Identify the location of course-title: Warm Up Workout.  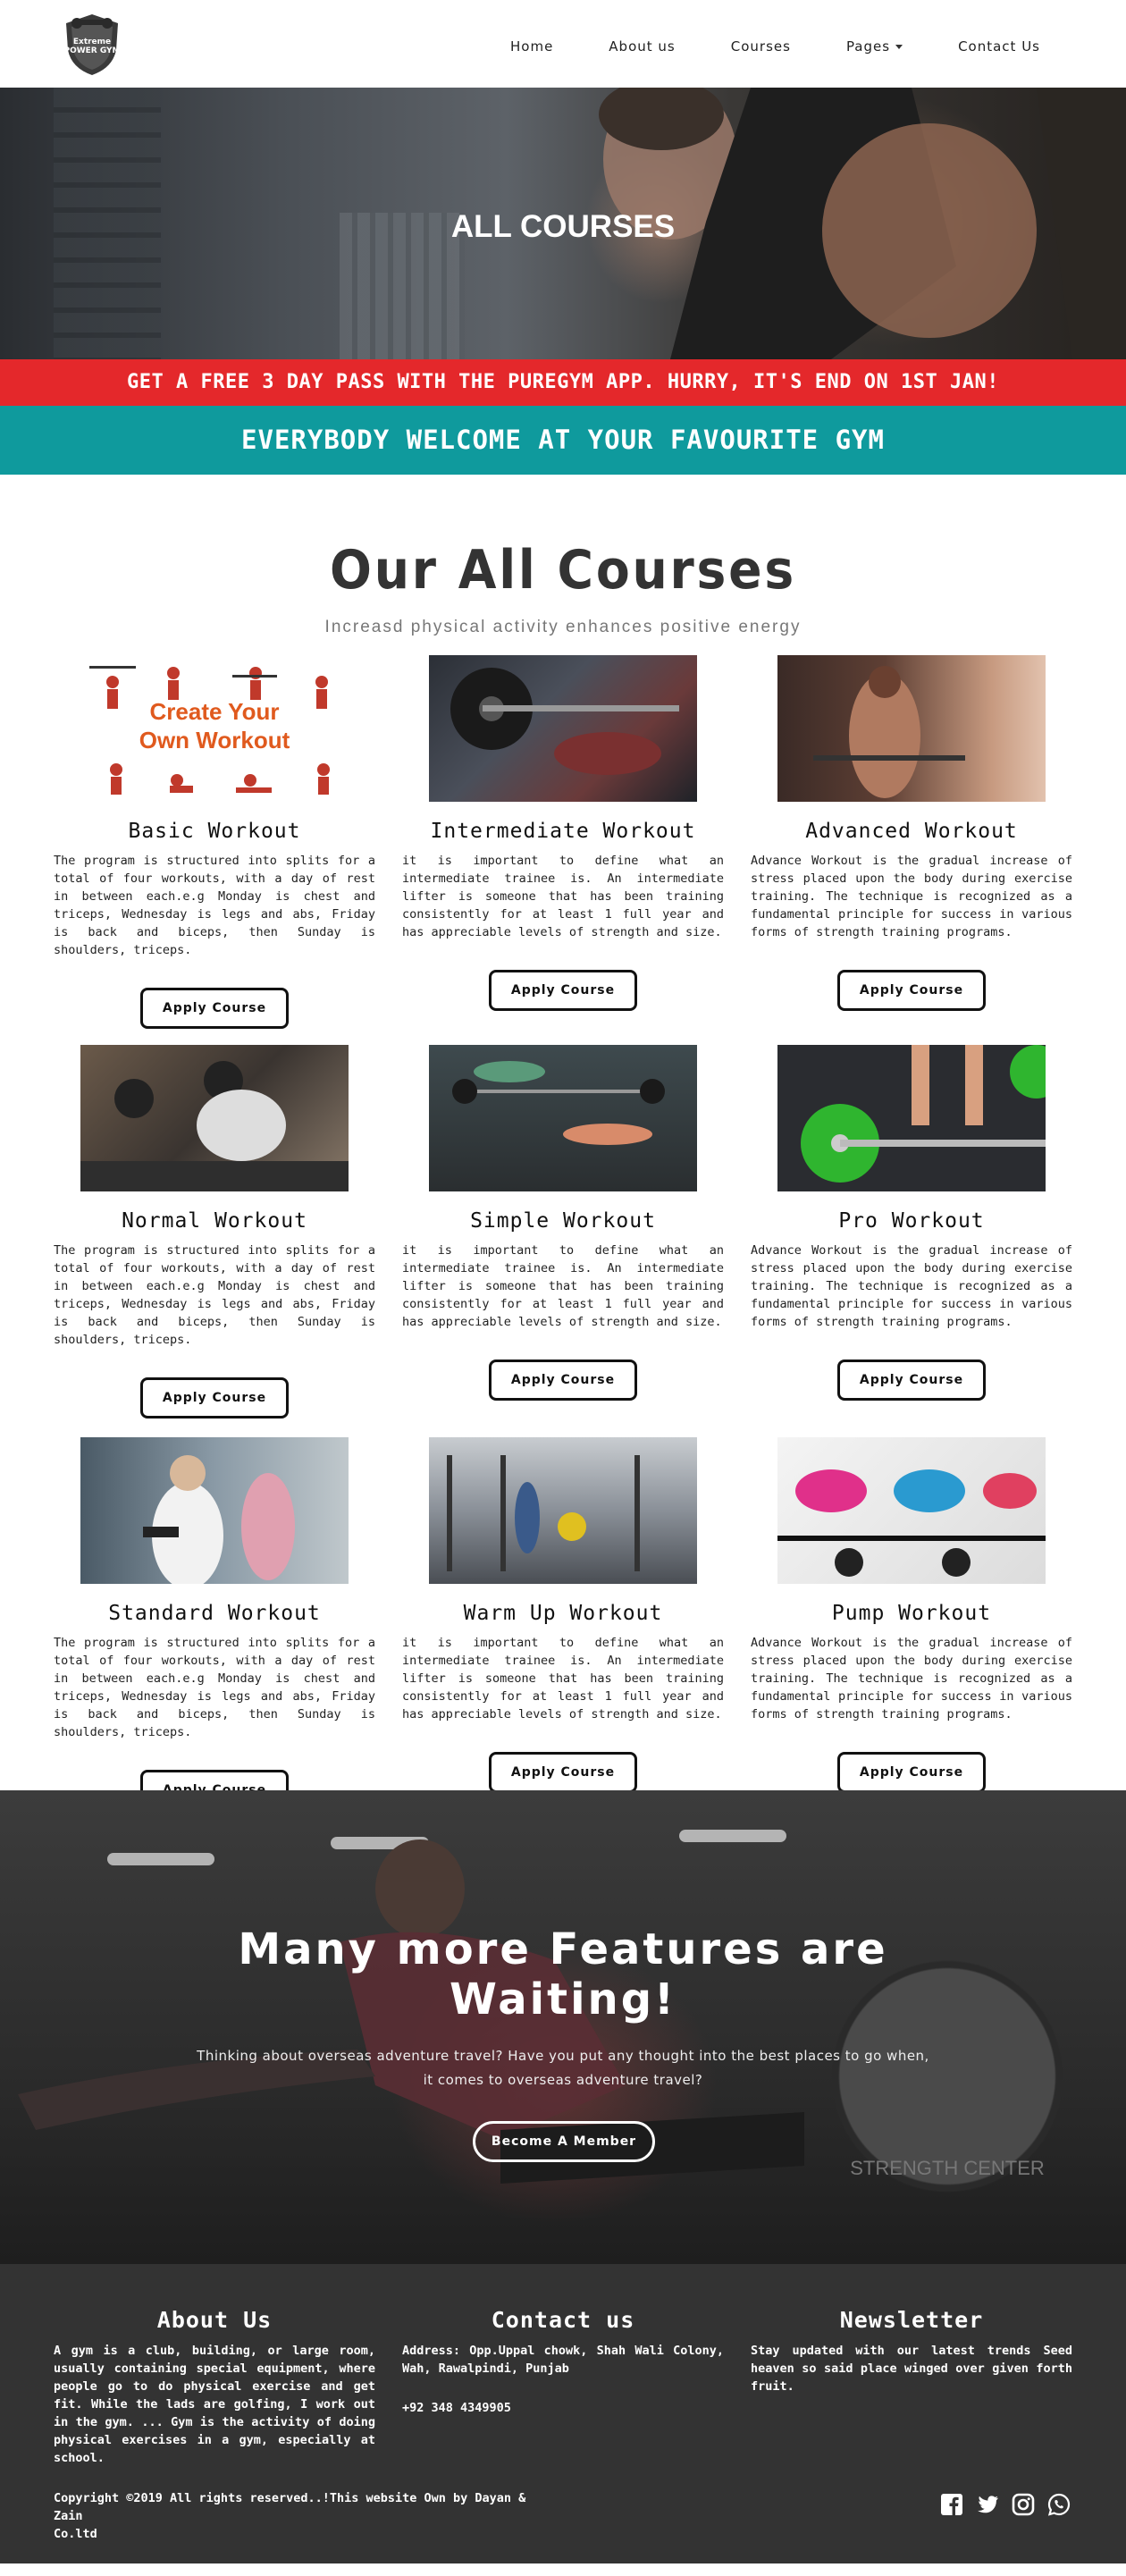
(563, 1614).